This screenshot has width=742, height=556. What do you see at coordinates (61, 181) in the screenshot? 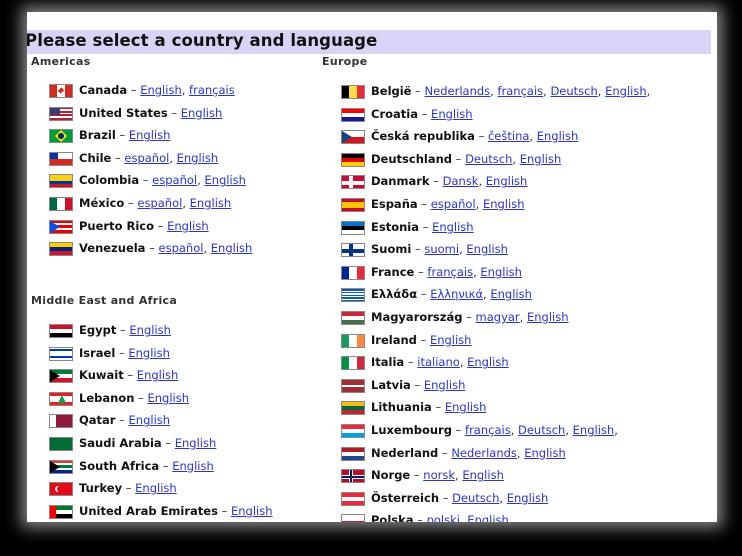
I see `flag-icon-colombia` at bounding box center [61, 181].